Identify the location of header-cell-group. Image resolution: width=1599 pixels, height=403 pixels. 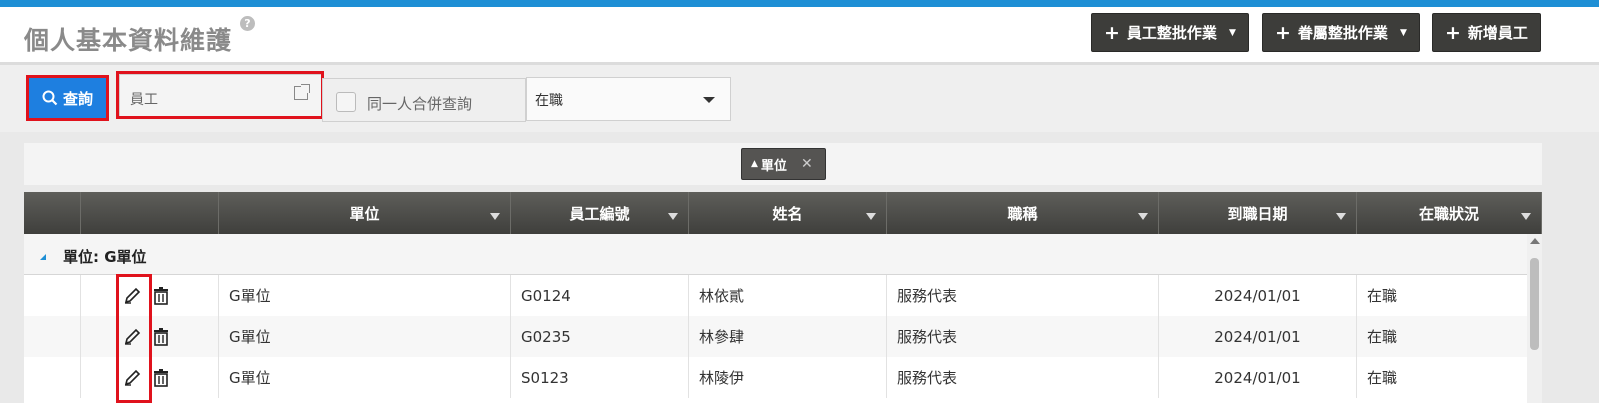
(52, 213).